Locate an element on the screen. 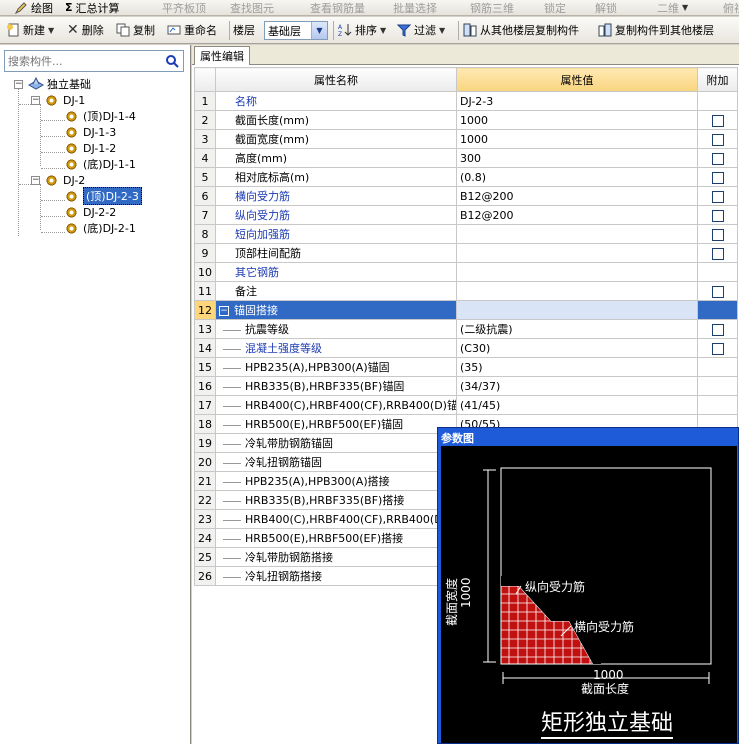  table-row: 13 抗震等级 (二级抗震) is located at coordinates (466, 329).